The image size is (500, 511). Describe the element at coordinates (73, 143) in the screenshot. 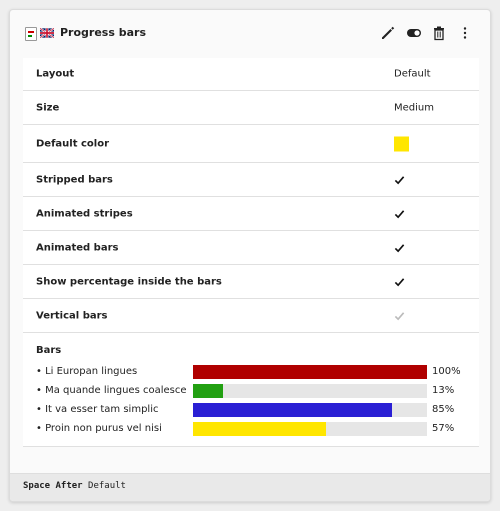

I see `property-label: Default color` at that location.